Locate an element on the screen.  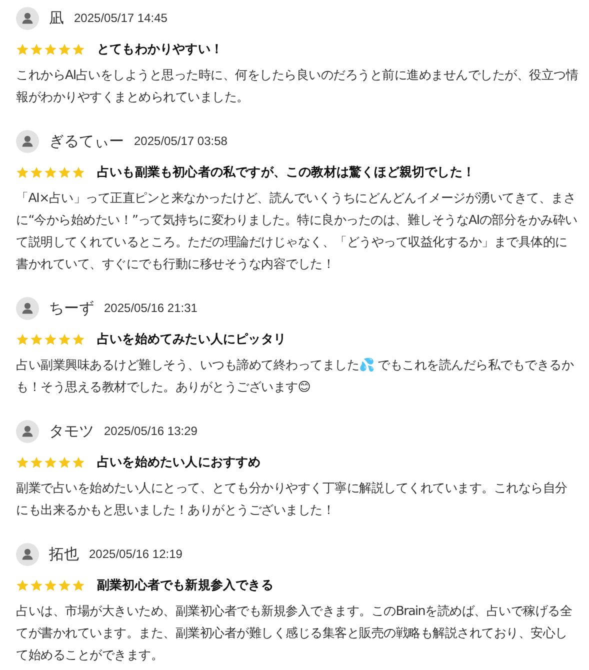
review-title: 占いを始めてみたい人にピッタリ is located at coordinates (191, 339).